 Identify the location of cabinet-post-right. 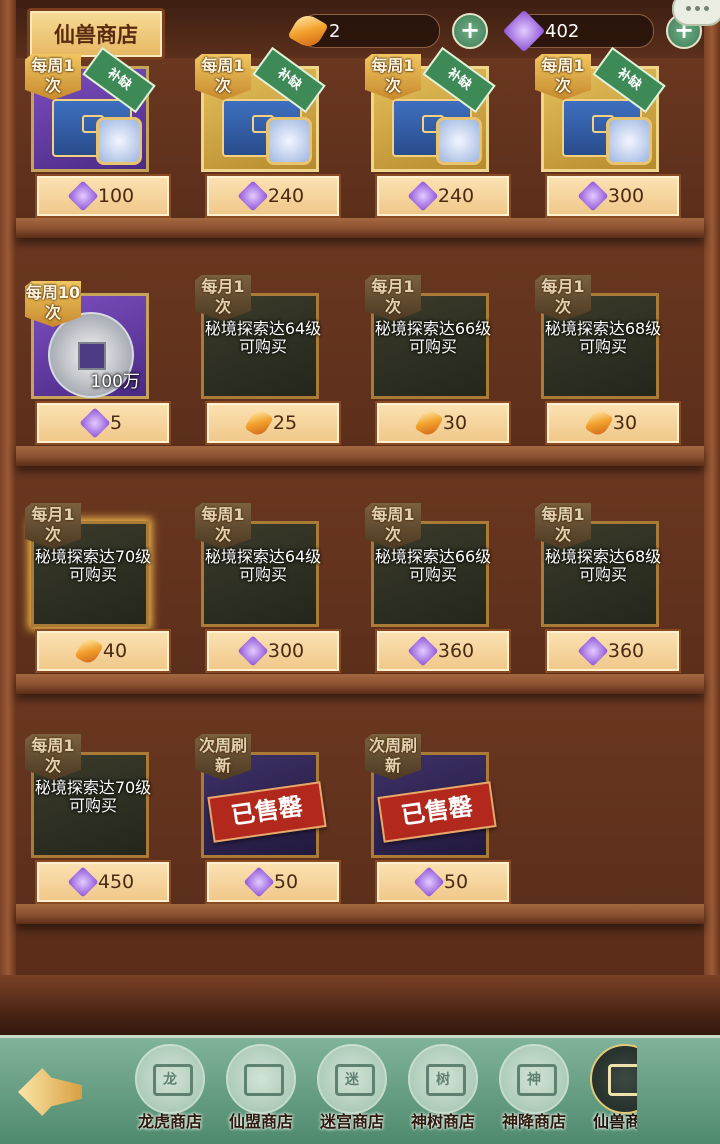
(712, 500).